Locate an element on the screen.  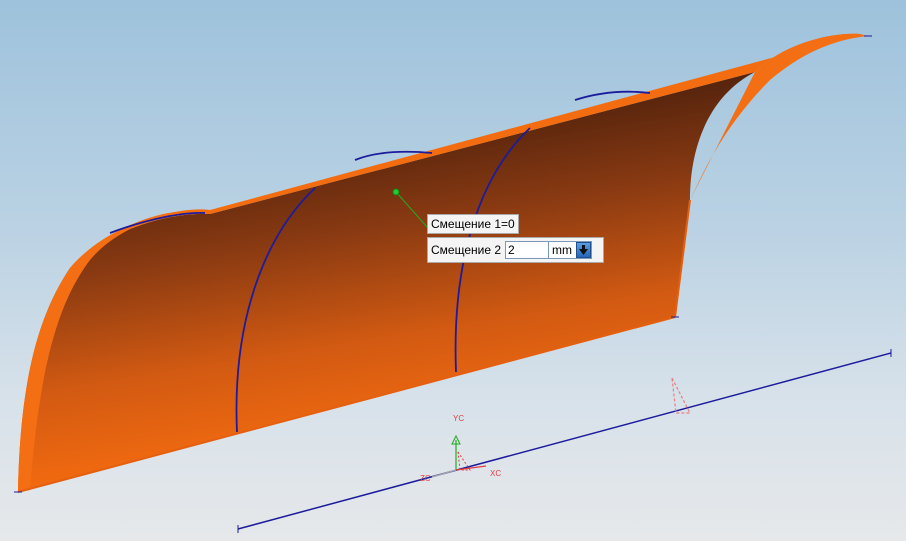
offset1-readout: Смещение 1=0 is located at coordinates (473, 224).